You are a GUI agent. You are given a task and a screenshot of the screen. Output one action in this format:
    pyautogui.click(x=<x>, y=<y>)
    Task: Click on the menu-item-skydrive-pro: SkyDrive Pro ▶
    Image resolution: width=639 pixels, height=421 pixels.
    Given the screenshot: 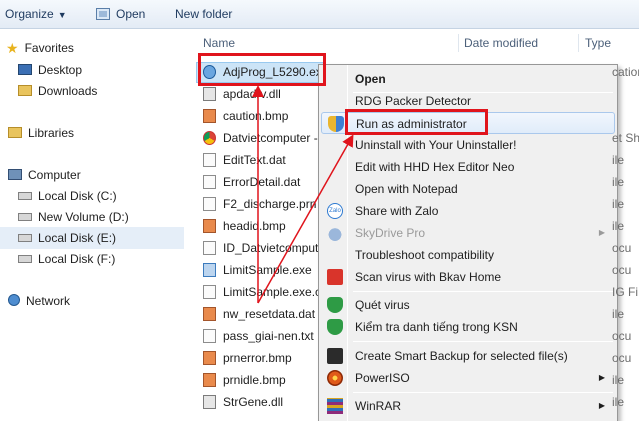 What is the action you would take?
    pyautogui.click(x=468, y=233)
    